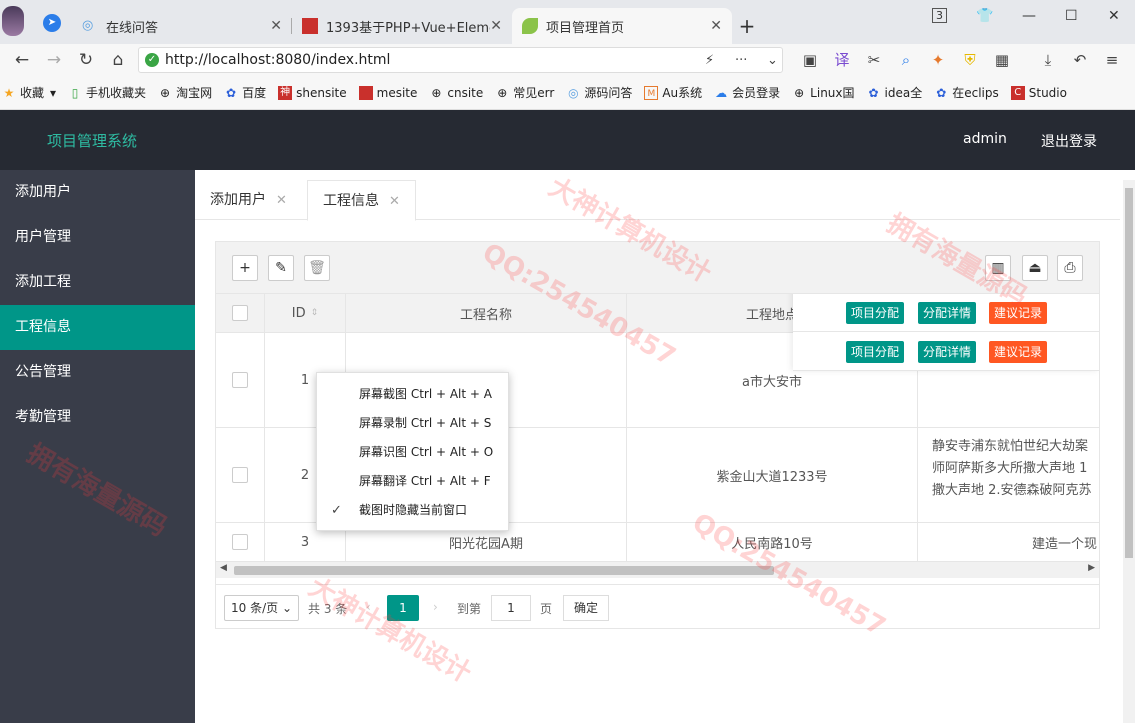 The image size is (1135, 723). What do you see at coordinates (599, 92) in the screenshot?
I see `bookmark-item: ◎ 源码问答` at bounding box center [599, 92].